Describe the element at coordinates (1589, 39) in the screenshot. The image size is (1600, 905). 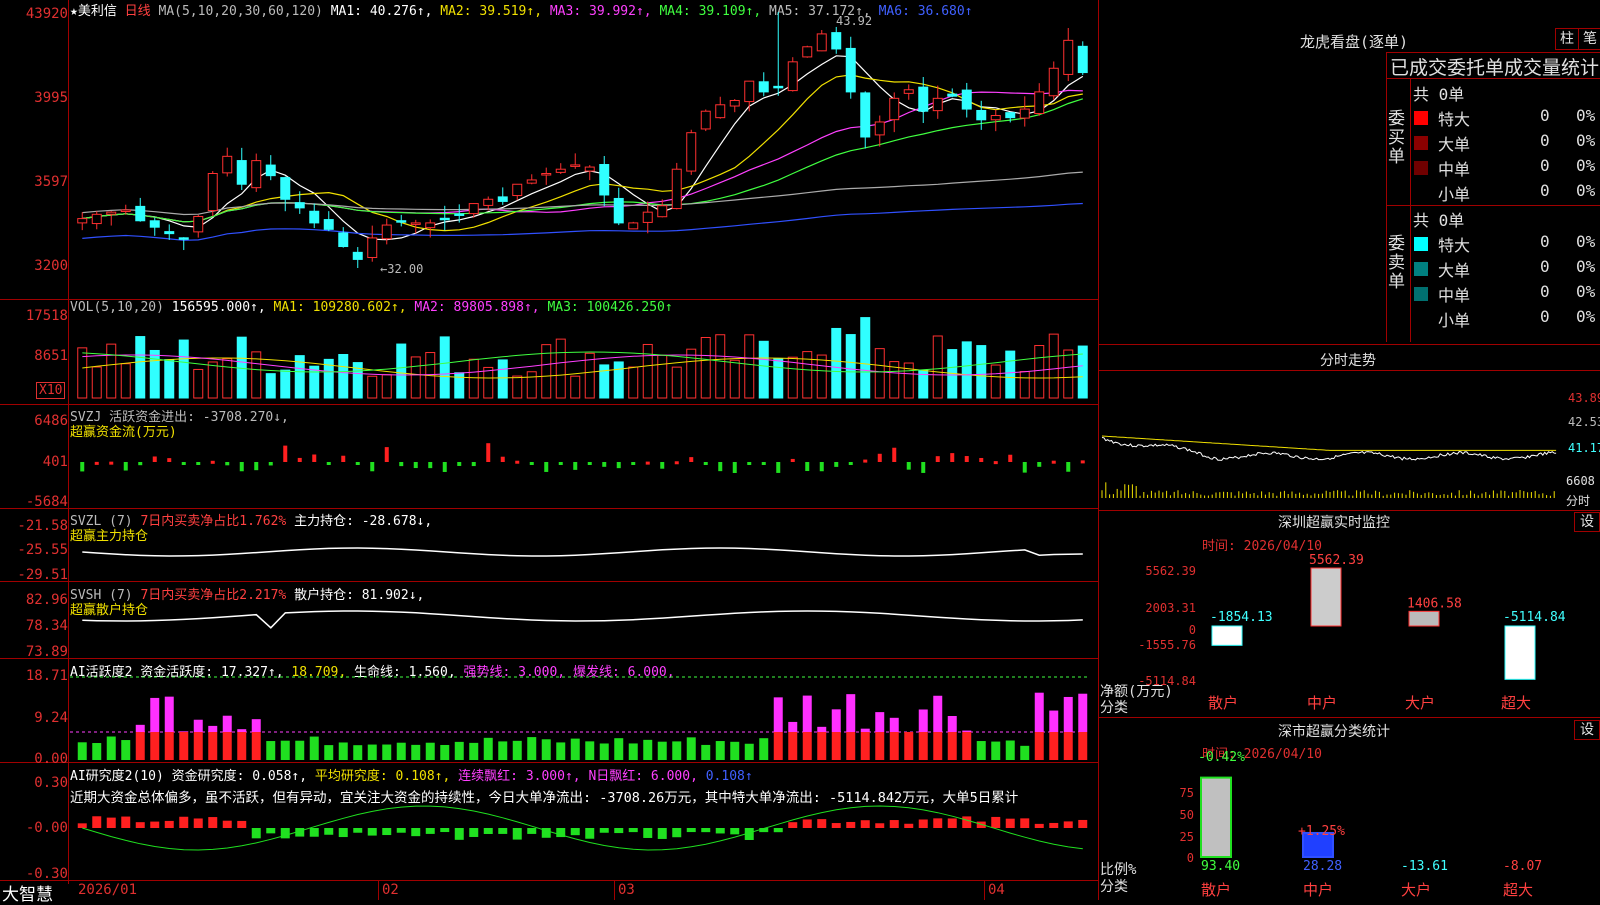
I see `tick-view-button: 笔` at that location.